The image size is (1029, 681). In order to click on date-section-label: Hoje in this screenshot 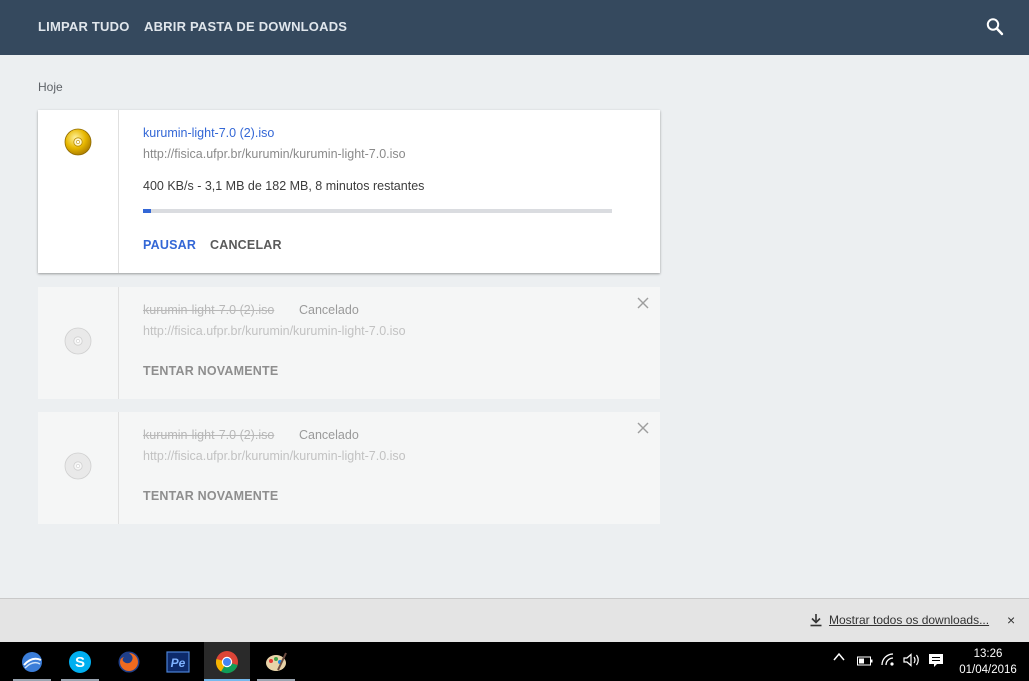, I will do `click(50, 87)`.